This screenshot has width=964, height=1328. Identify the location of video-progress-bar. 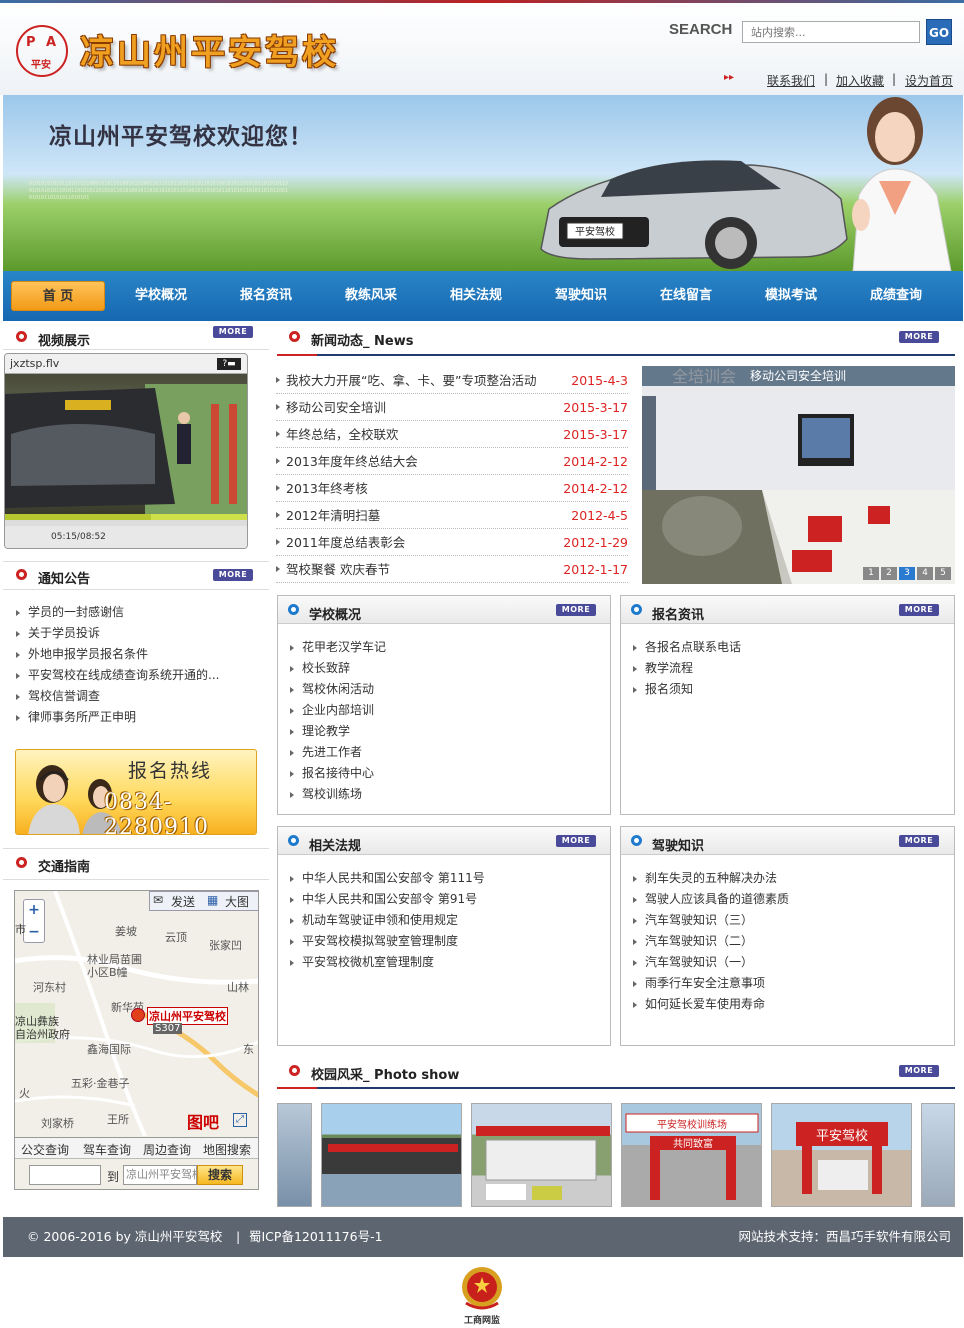
(126, 517).